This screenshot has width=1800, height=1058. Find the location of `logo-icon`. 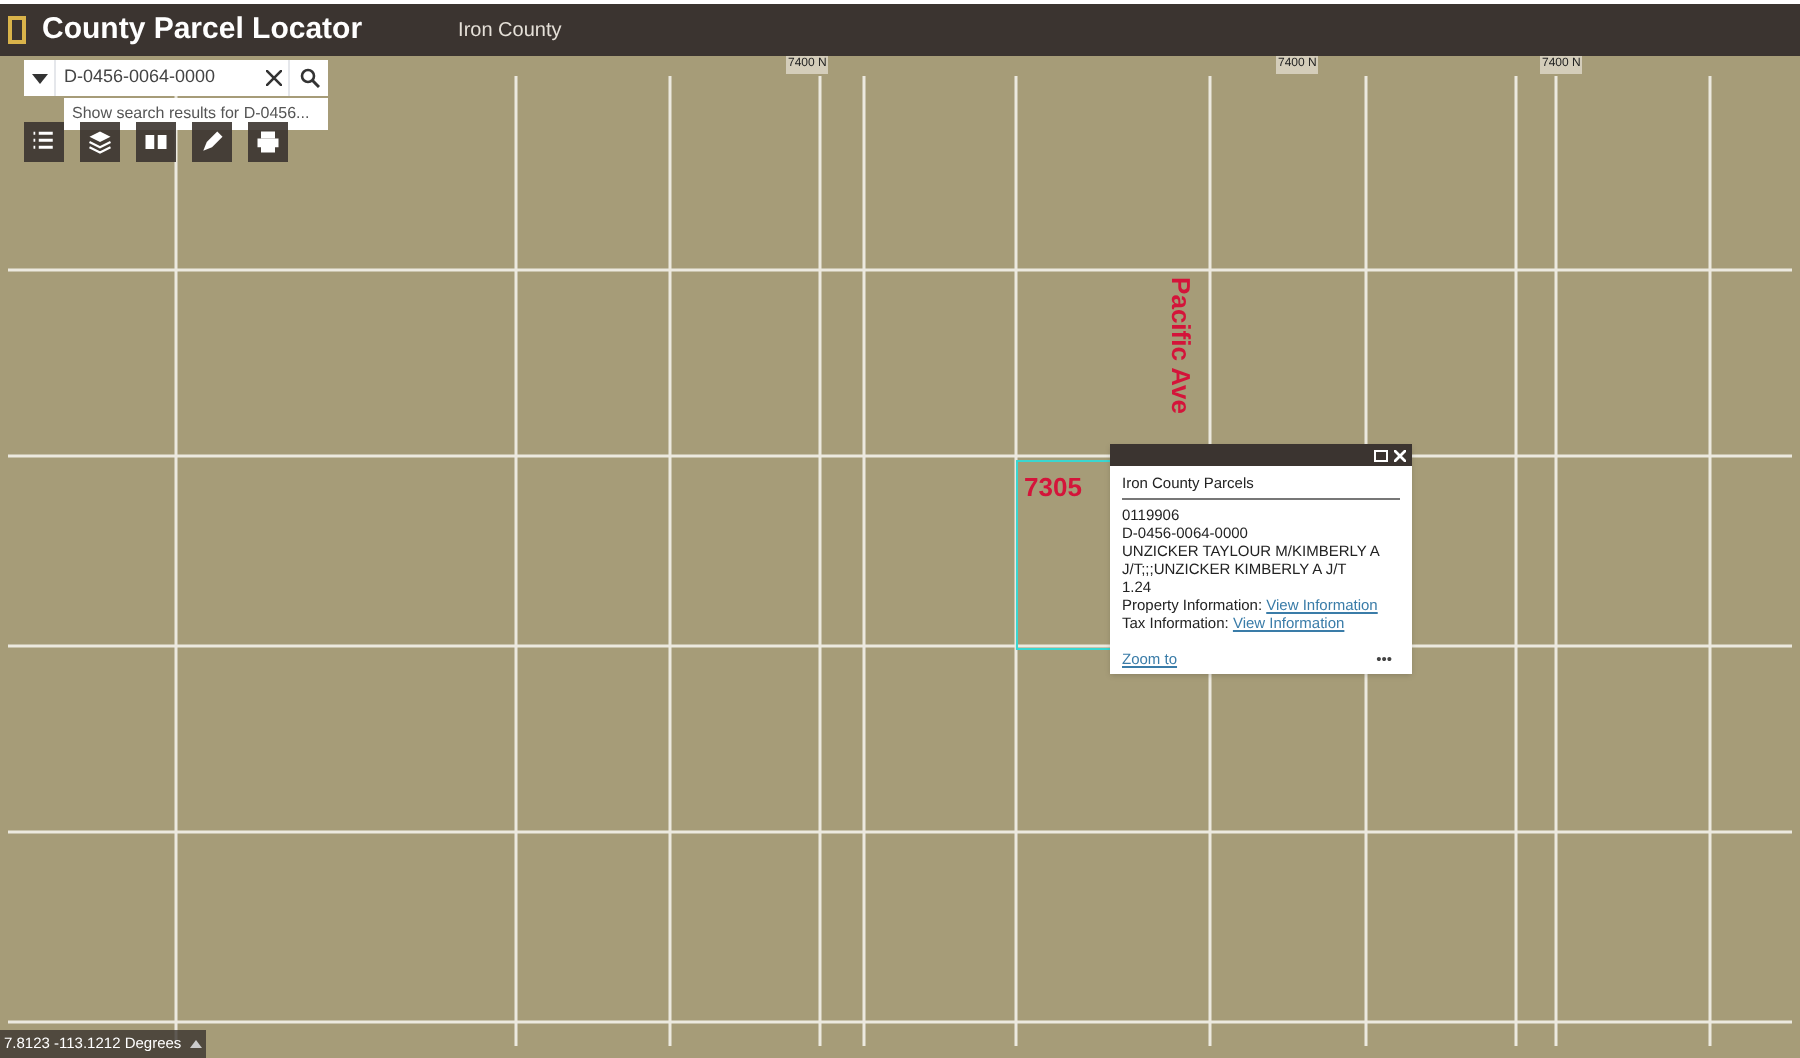

logo-icon is located at coordinates (17, 30).